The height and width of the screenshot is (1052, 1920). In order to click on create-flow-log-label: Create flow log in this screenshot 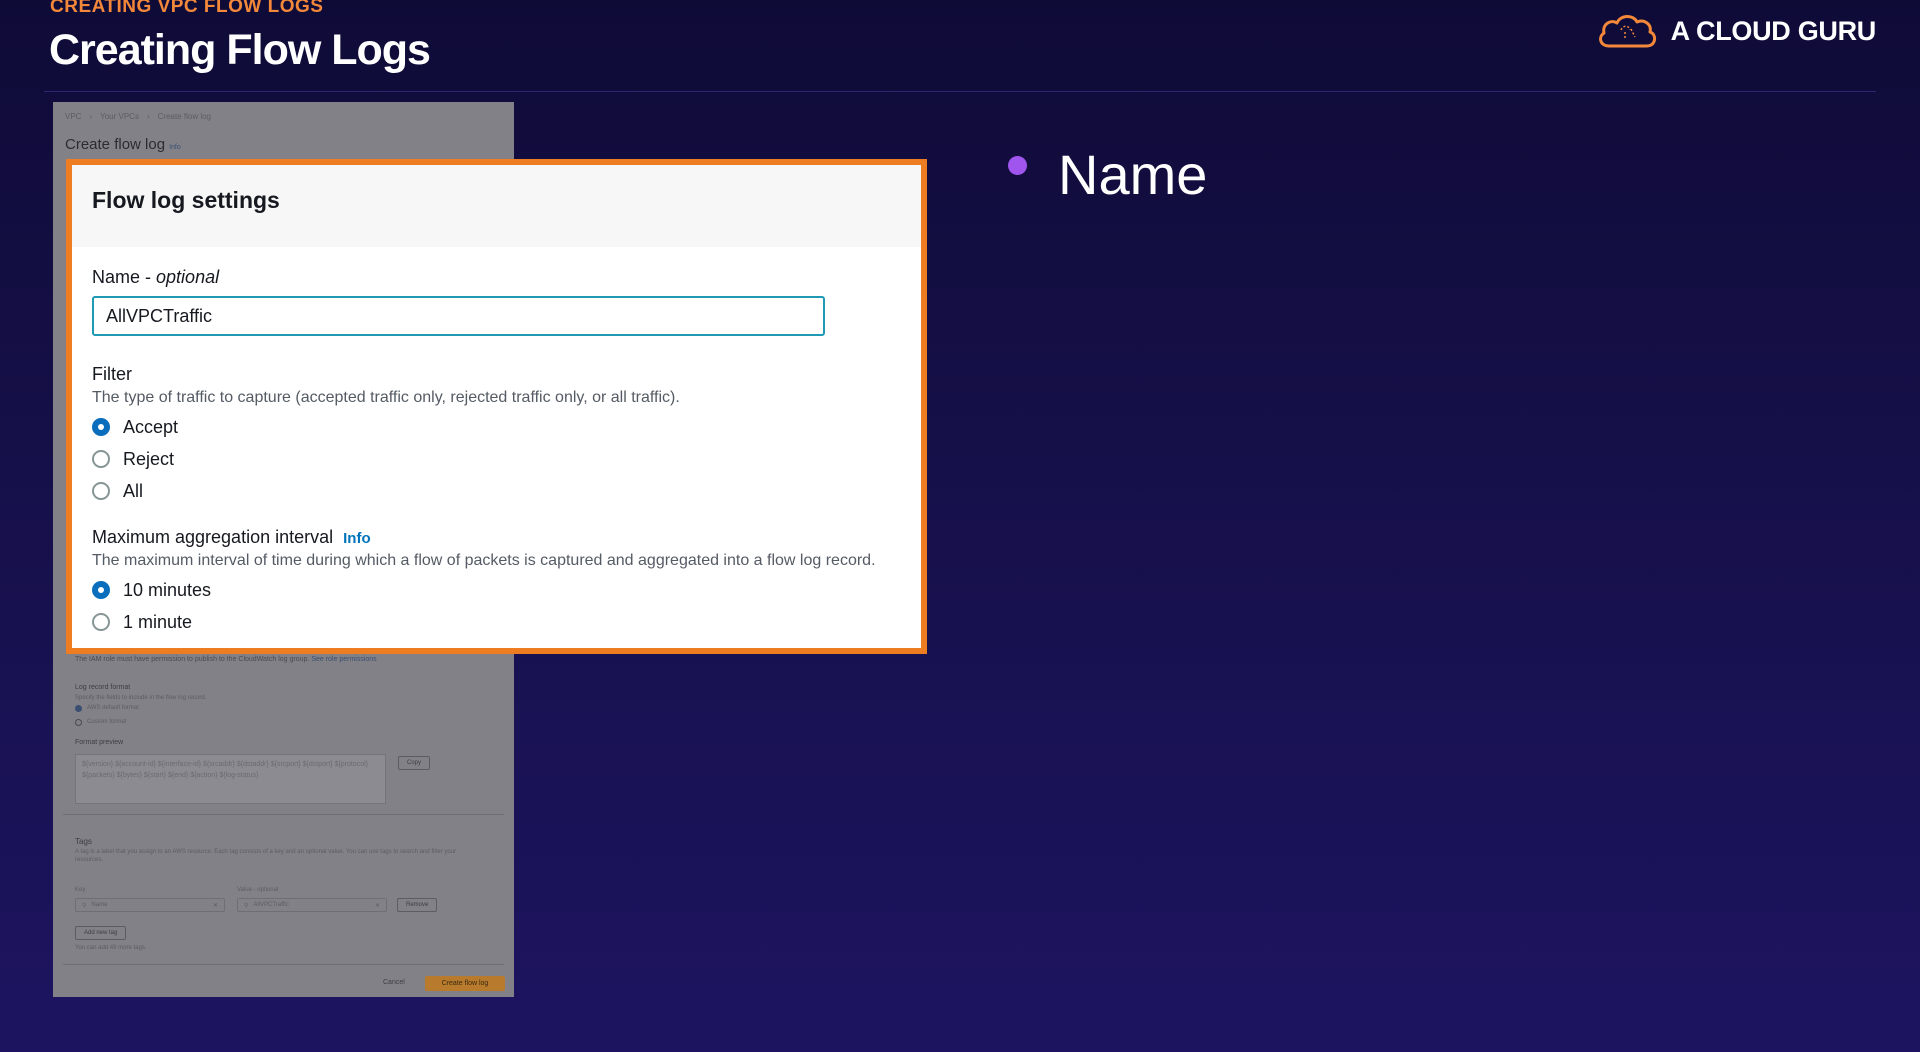, I will do `click(465, 983)`.